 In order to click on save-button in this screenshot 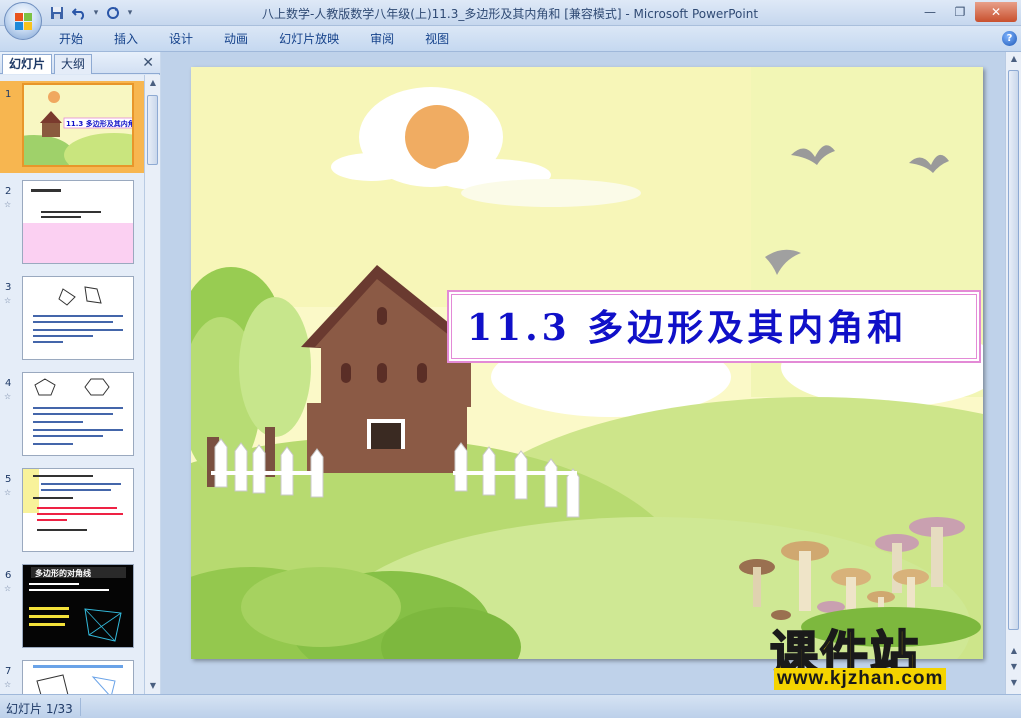, I will do `click(57, 13)`.